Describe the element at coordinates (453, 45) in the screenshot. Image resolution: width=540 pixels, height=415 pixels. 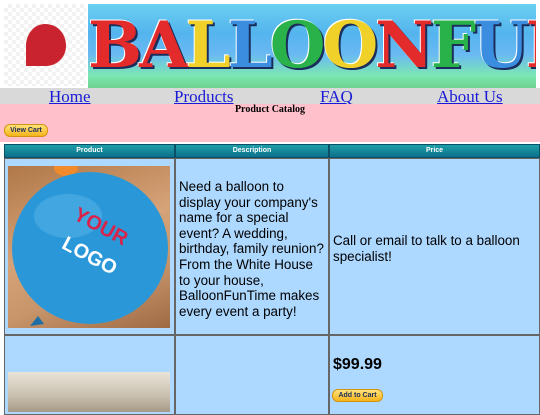
I see `brand-letter: F` at that location.